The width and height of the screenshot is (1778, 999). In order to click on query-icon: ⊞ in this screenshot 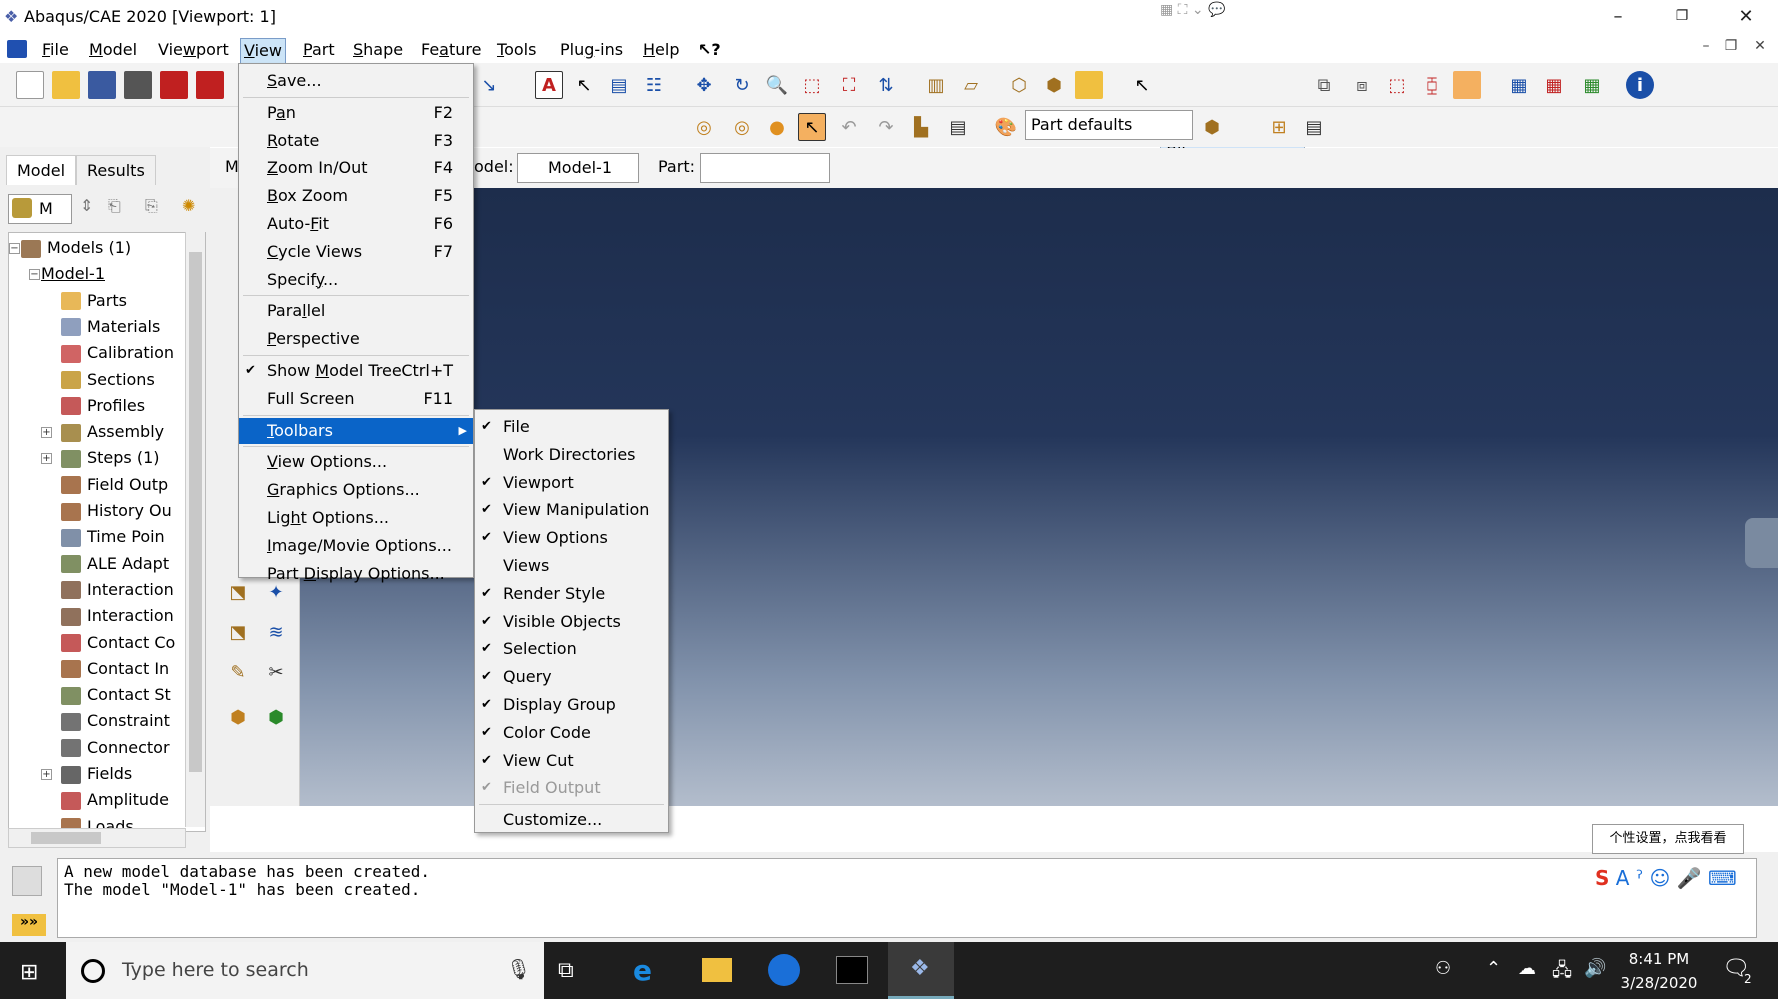, I will do `click(1279, 127)`.